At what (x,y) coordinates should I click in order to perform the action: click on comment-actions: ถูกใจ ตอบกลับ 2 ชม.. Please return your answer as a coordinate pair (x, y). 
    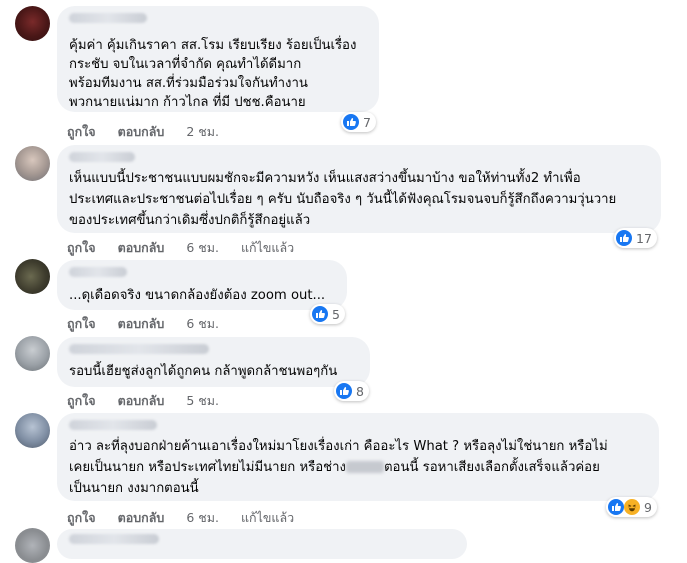
    Looking at the image, I should click on (154, 132).